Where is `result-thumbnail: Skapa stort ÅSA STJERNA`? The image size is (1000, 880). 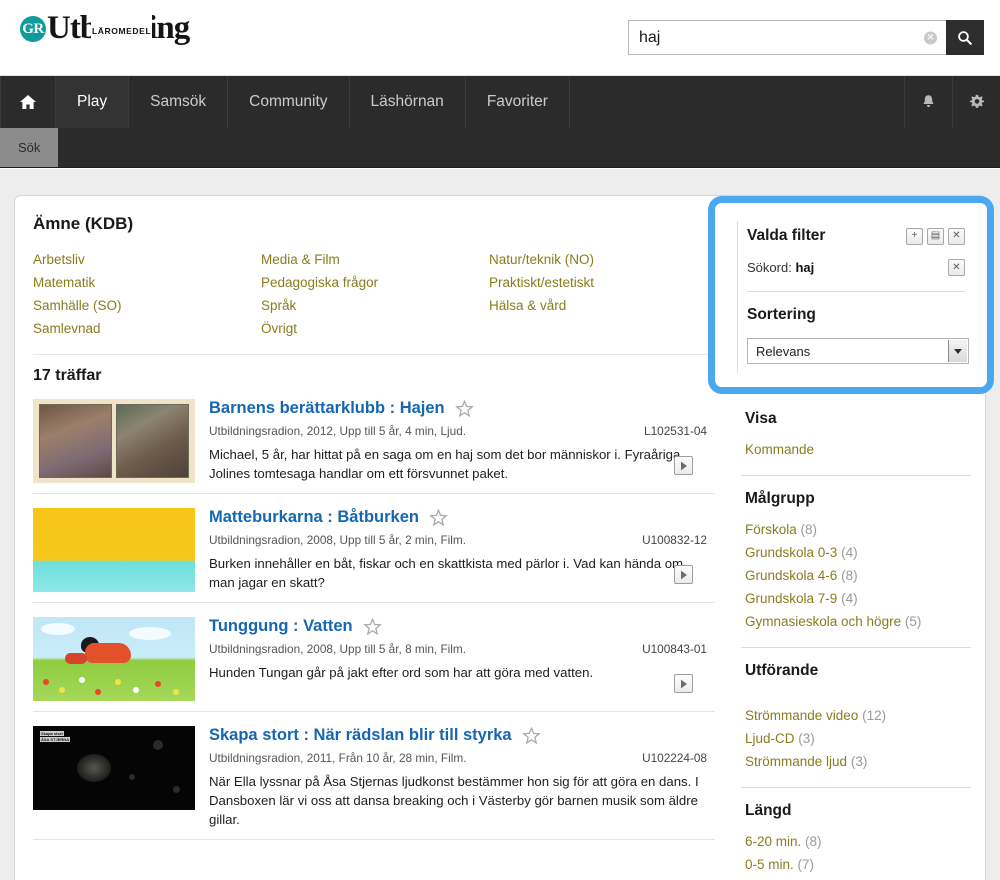
result-thumbnail: Skapa stort ÅSA STJERNA is located at coordinates (114, 768).